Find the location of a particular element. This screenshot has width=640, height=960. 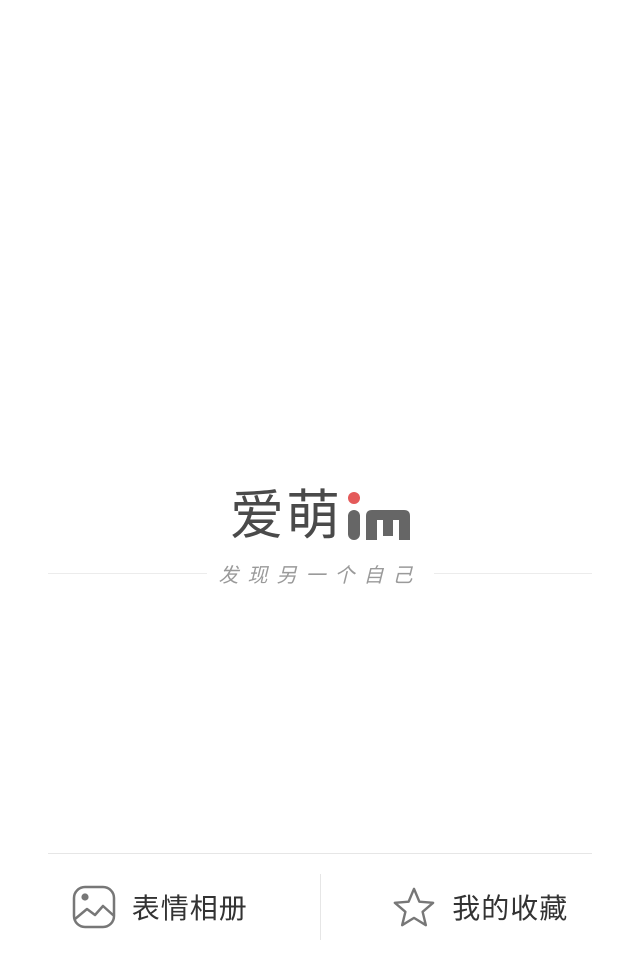

logo-dot is located at coordinates (354, 498).